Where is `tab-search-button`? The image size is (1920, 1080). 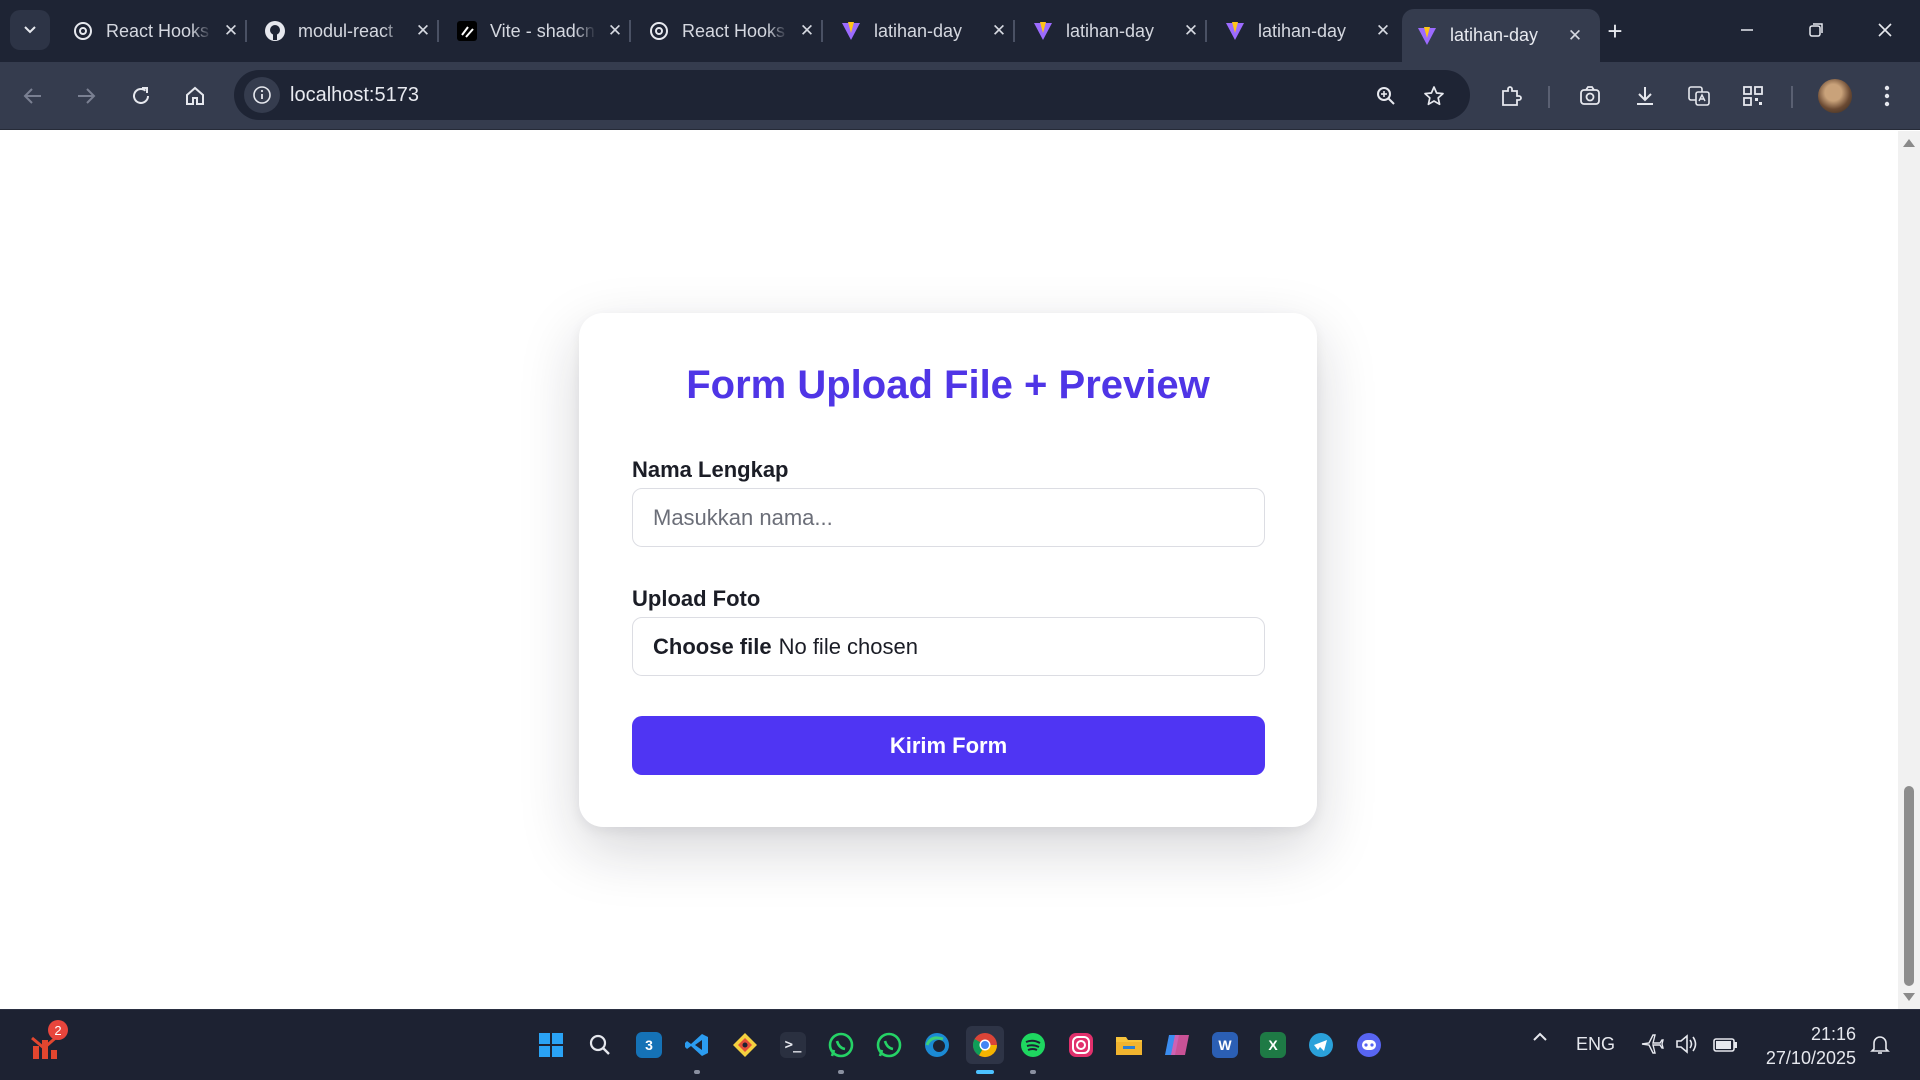 tab-search-button is located at coordinates (30, 30).